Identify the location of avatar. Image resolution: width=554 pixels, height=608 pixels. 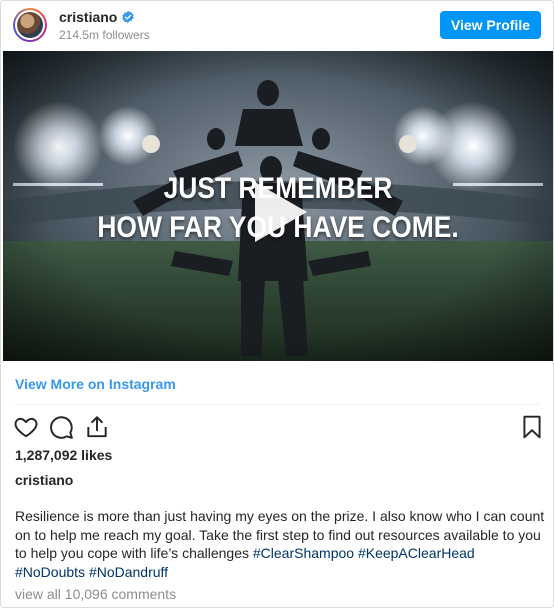
(30, 25).